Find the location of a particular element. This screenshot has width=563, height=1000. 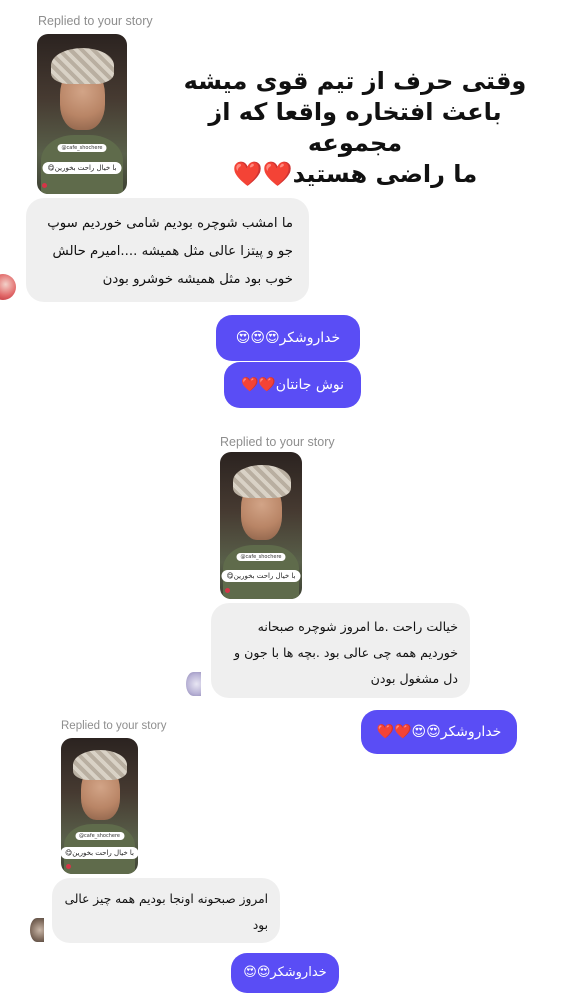

sent-message-bubble: خداروشکر😍😍😍 is located at coordinates (288, 338).